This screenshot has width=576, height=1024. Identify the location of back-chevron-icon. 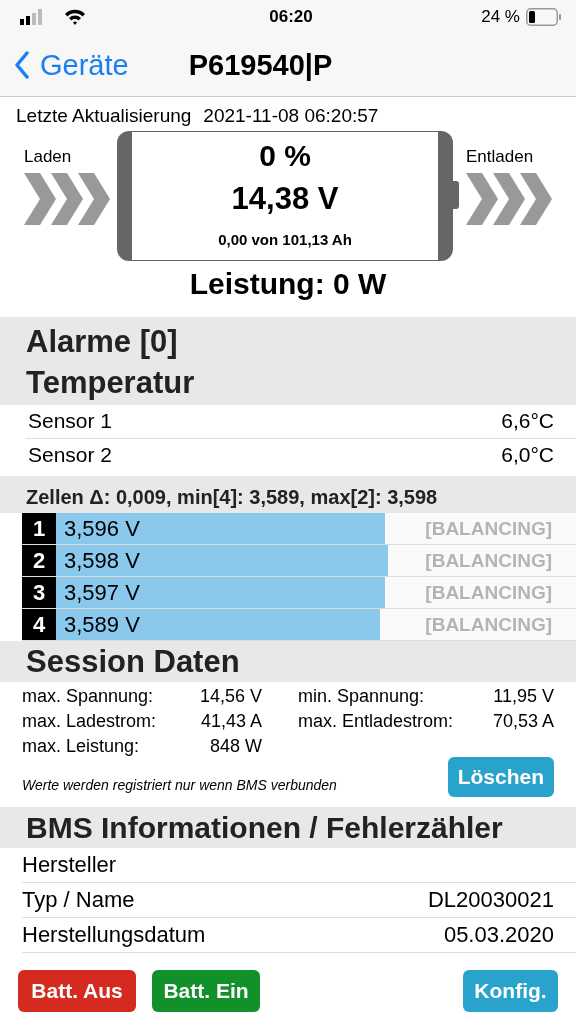
(22, 65).